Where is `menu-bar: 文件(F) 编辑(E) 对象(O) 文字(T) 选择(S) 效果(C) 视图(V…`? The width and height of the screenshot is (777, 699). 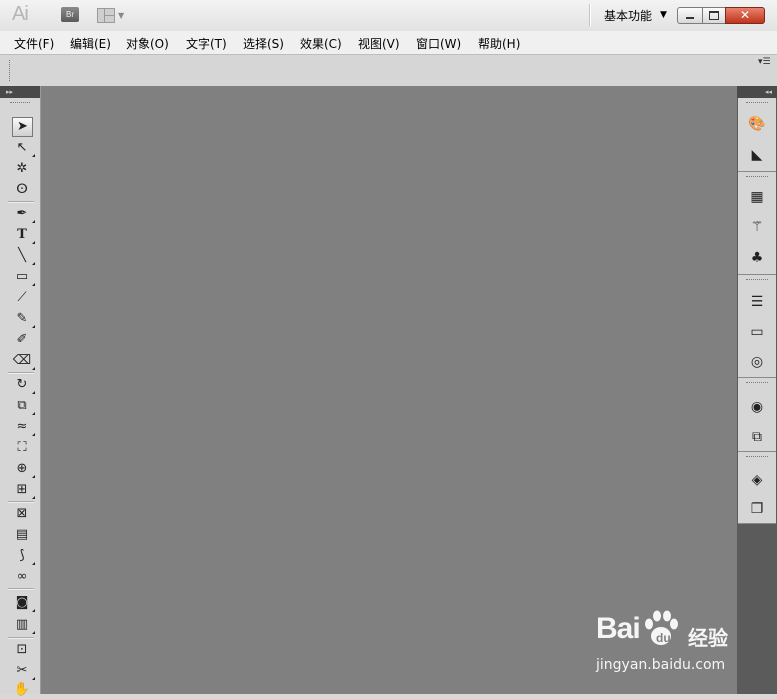
menu-bar: 文件(F) 编辑(E) 对象(O) 文字(T) 选择(S) 效果(C) 视图(V… is located at coordinates (388, 43).